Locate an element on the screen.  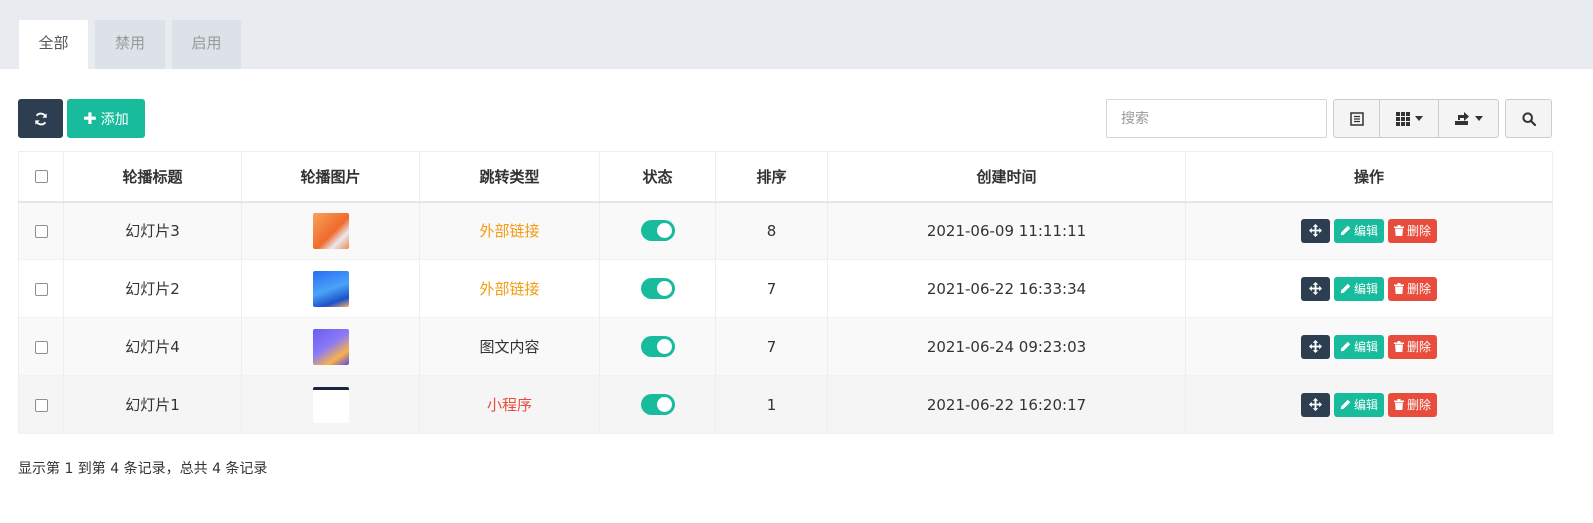
column-header-type: 跳转类型 is located at coordinates (509, 177).